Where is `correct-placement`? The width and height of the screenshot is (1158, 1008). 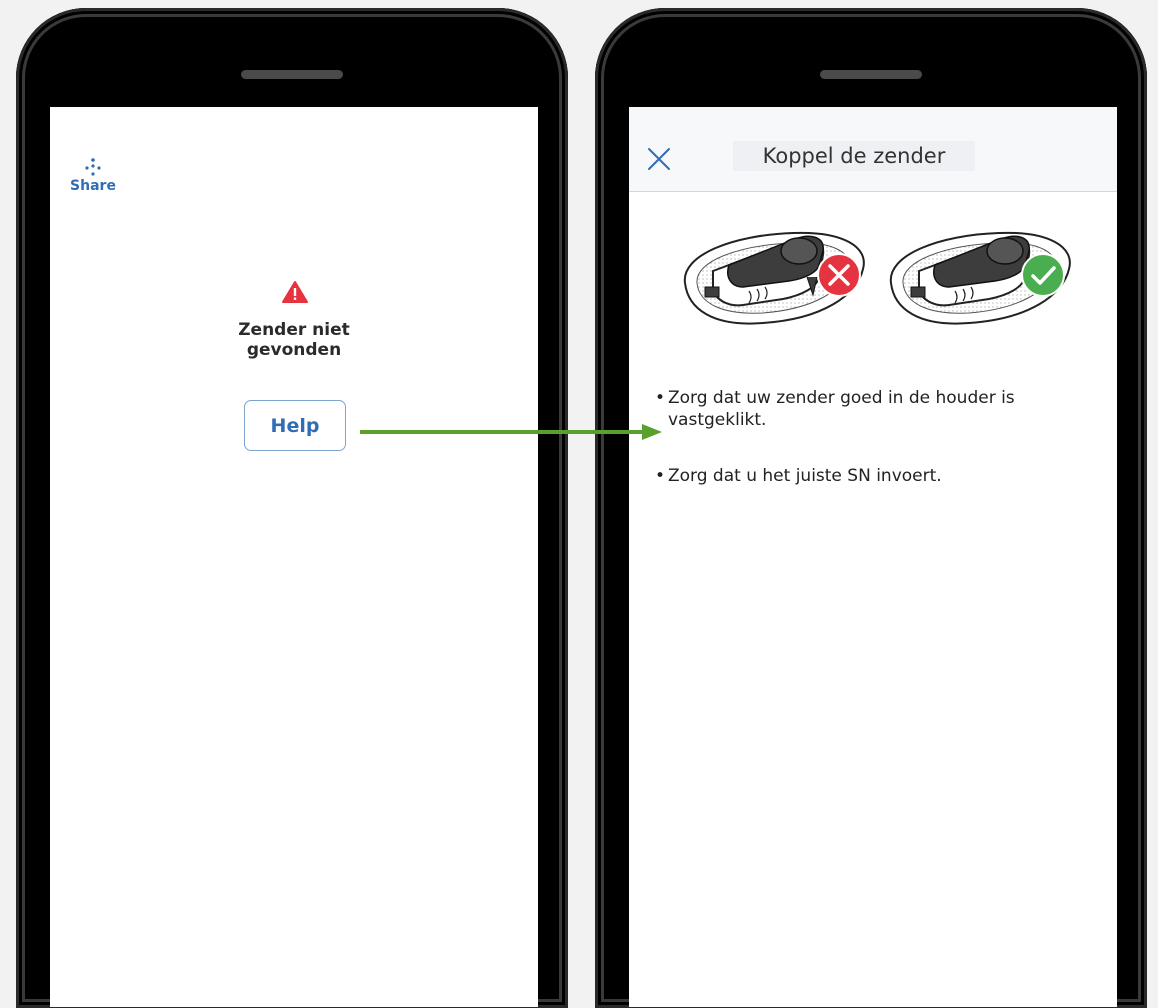 correct-placement is located at coordinates (980, 278).